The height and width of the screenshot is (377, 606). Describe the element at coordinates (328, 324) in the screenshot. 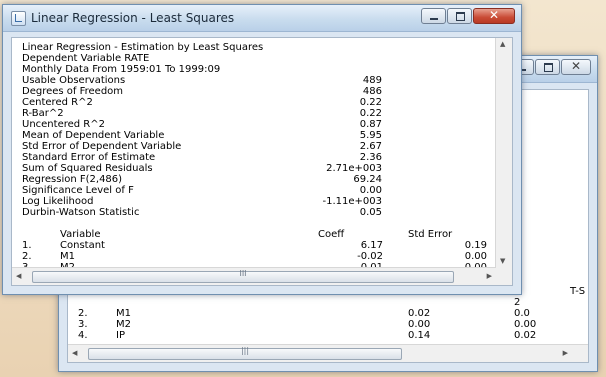

I see `fragment-row: 3. M2 0.00 0.00` at that location.